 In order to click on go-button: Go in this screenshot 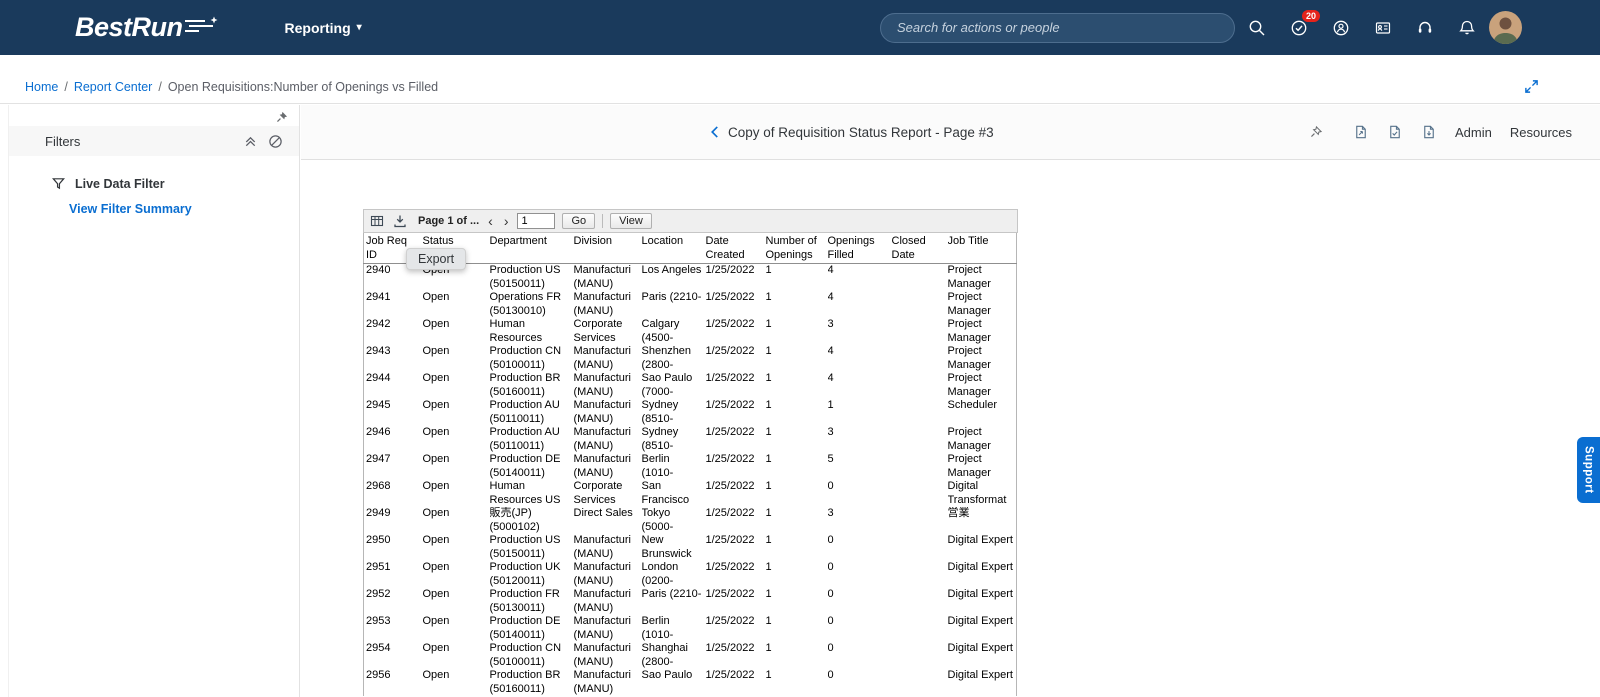, I will do `click(579, 221)`.